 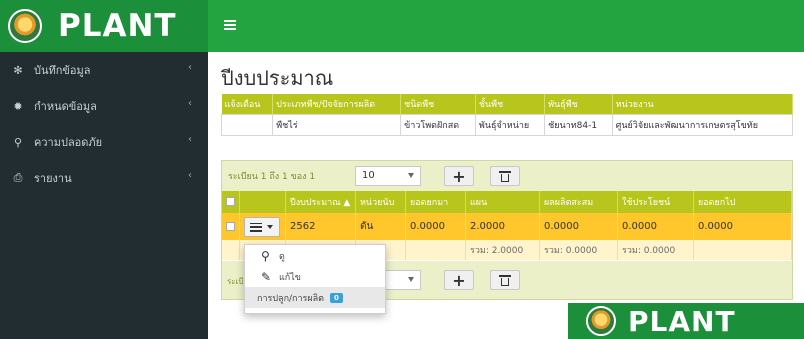 What do you see at coordinates (282, 256) in the screenshot?
I see `menu-item-label: ดู` at bounding box center [282, 256].